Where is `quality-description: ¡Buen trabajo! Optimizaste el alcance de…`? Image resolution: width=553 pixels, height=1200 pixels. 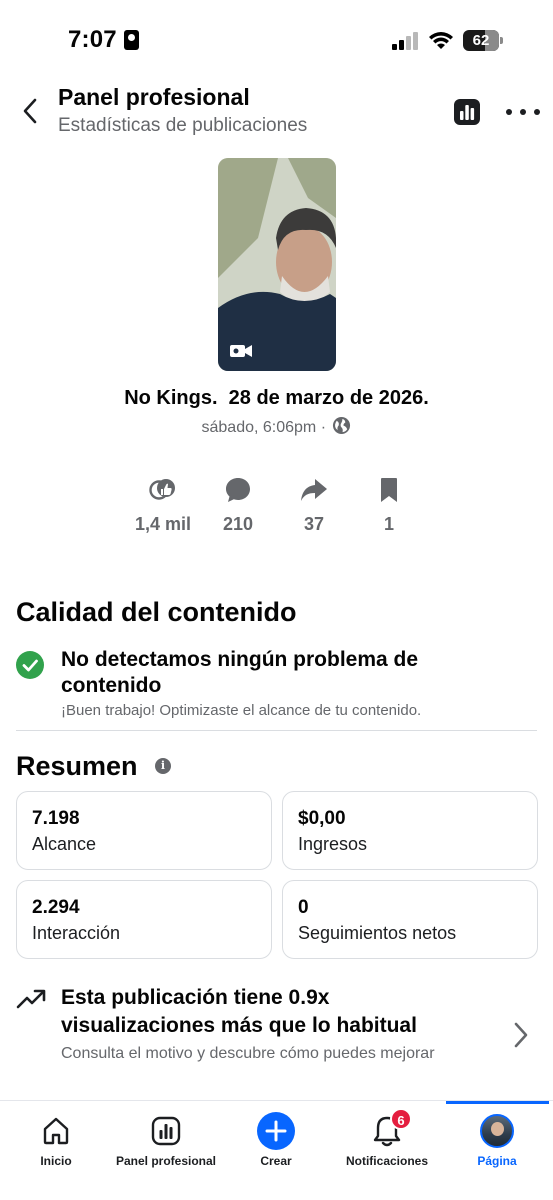 quality-description: ¡Buen trabajo! Optimizaste el alcance de… is located at coordinates (241, 710).